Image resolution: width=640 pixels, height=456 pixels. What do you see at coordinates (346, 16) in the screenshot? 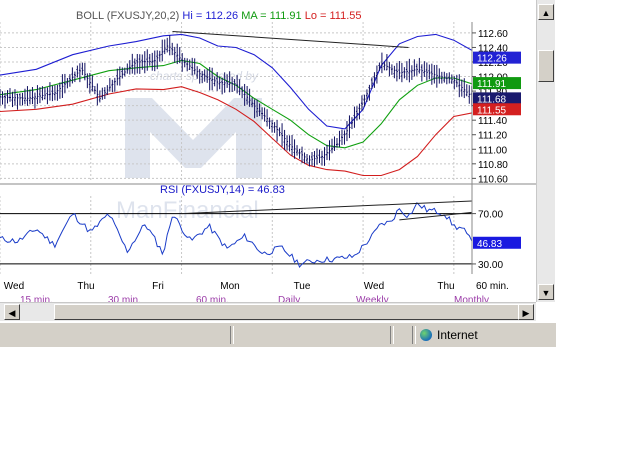
I see `stat-value: 111.55` at bounding box center [346, 16].